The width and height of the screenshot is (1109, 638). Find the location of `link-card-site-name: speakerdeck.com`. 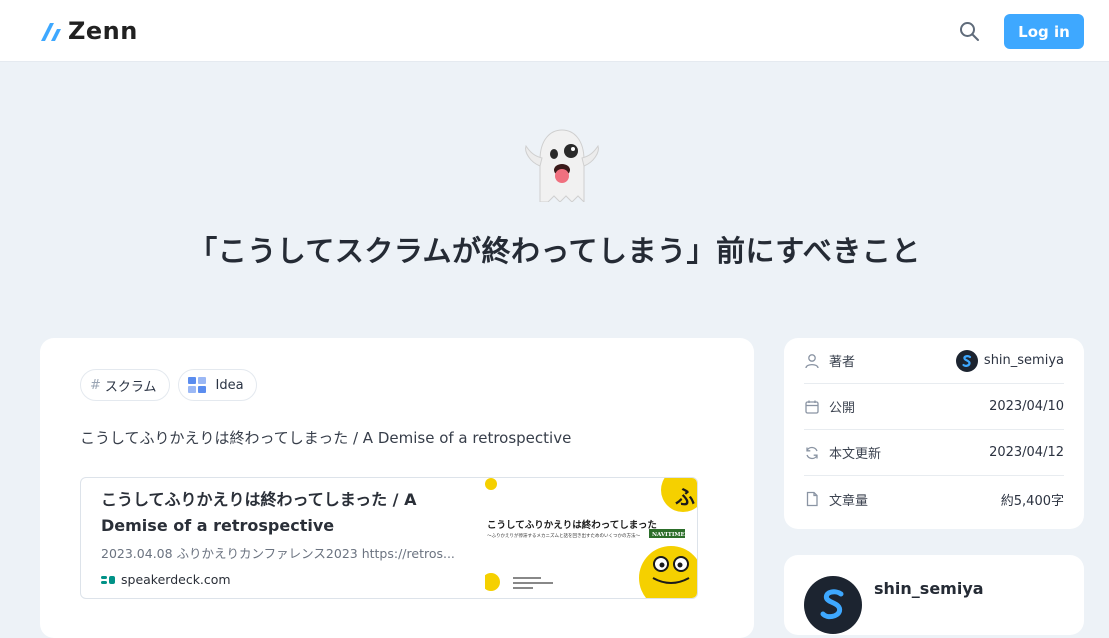

link-card-site-name: speakerdeck.com is located at coordinates (176, 579).